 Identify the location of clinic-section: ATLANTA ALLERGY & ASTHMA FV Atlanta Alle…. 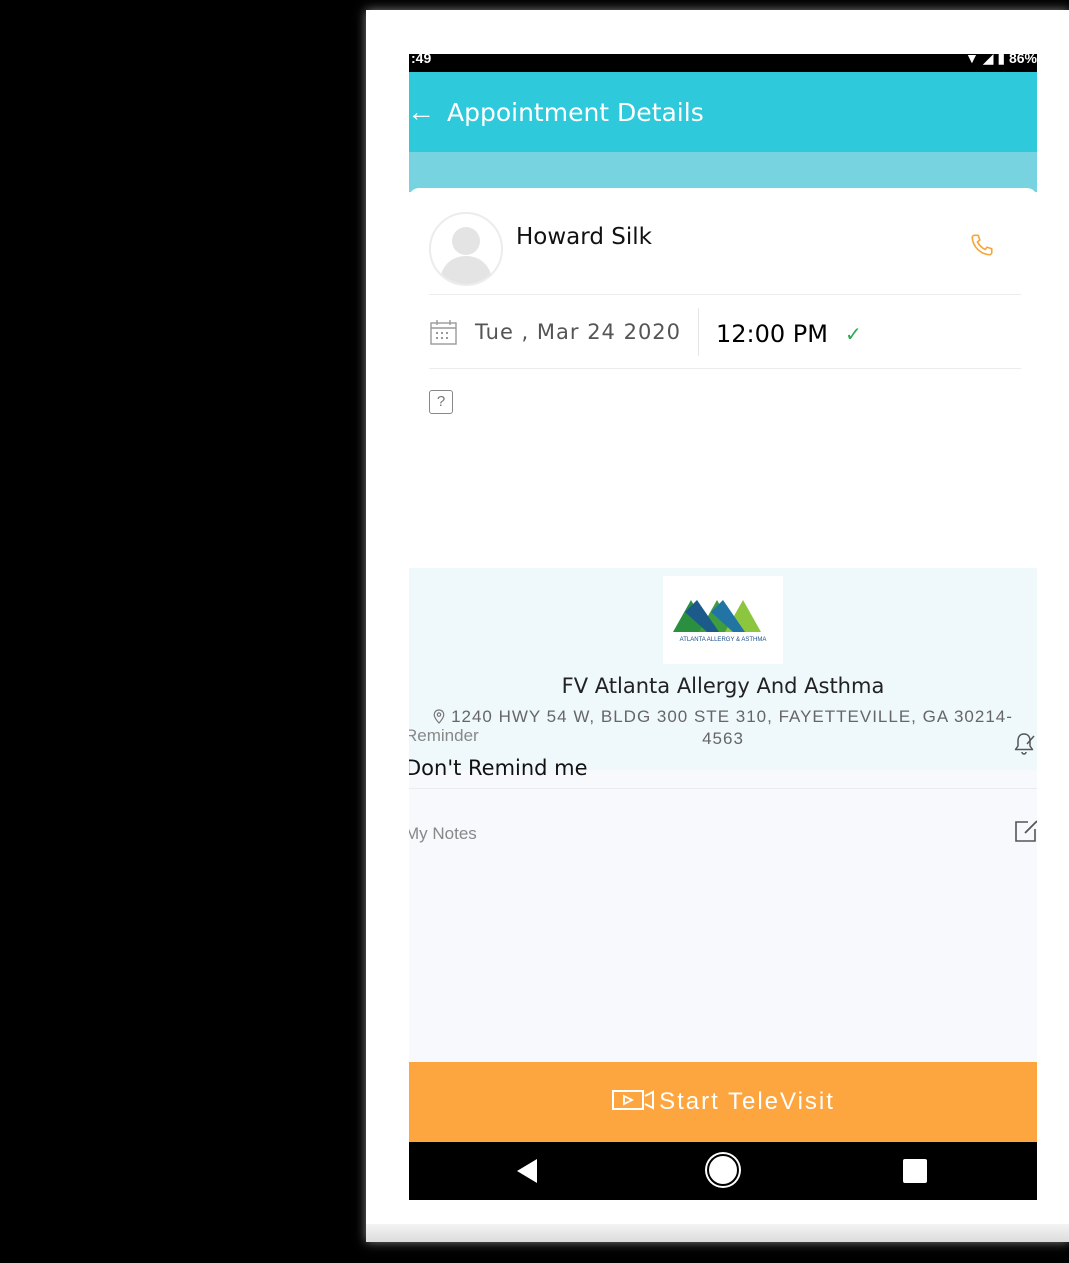
(723, 669).